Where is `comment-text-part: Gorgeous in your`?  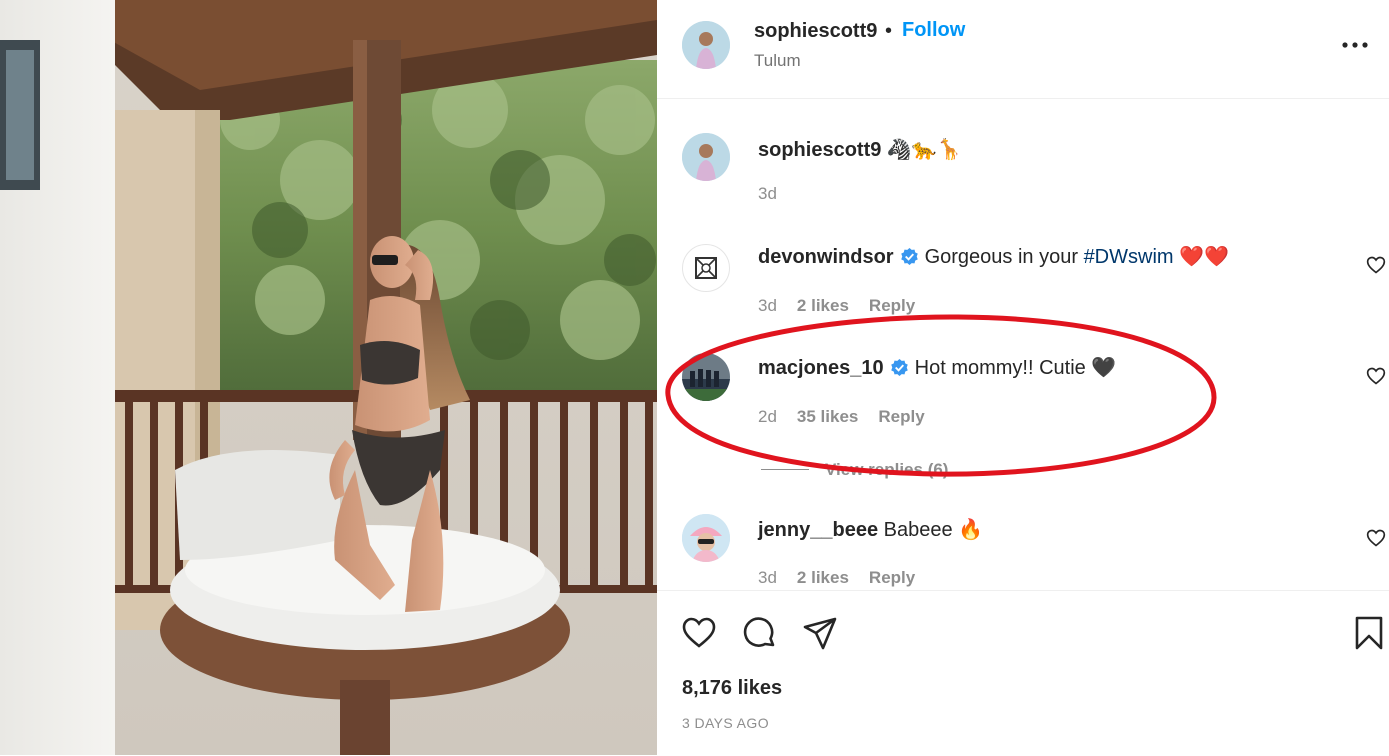 comment-text-part: Gorgeous in your is located at coordinates (1004, 257).